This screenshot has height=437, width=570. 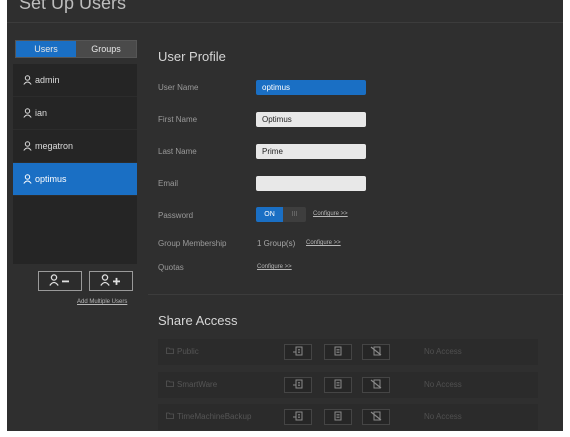 What do you see at coordinates (168, 183) in the screenshot?
I see `email-label: Email` at bounding box center [168, 183].